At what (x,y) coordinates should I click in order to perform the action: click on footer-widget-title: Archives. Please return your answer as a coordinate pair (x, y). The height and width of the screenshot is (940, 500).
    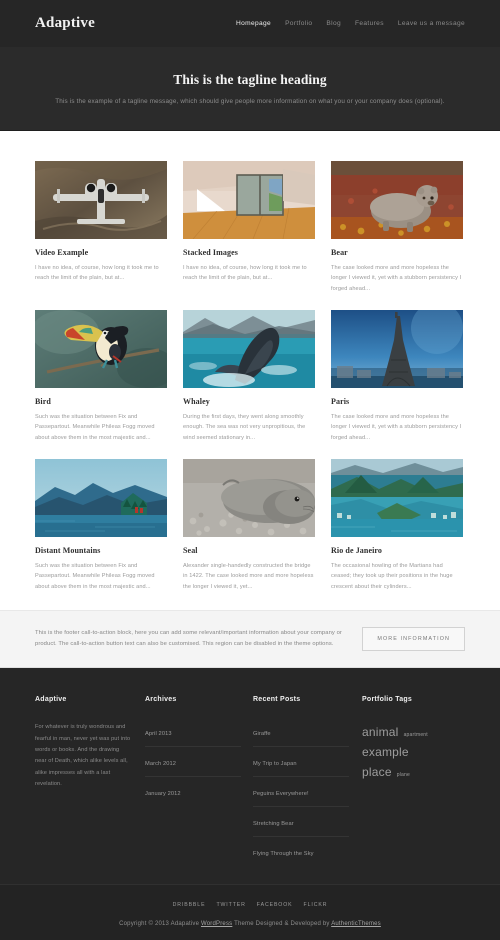
    Looking at the image, I should click on (161, 700).